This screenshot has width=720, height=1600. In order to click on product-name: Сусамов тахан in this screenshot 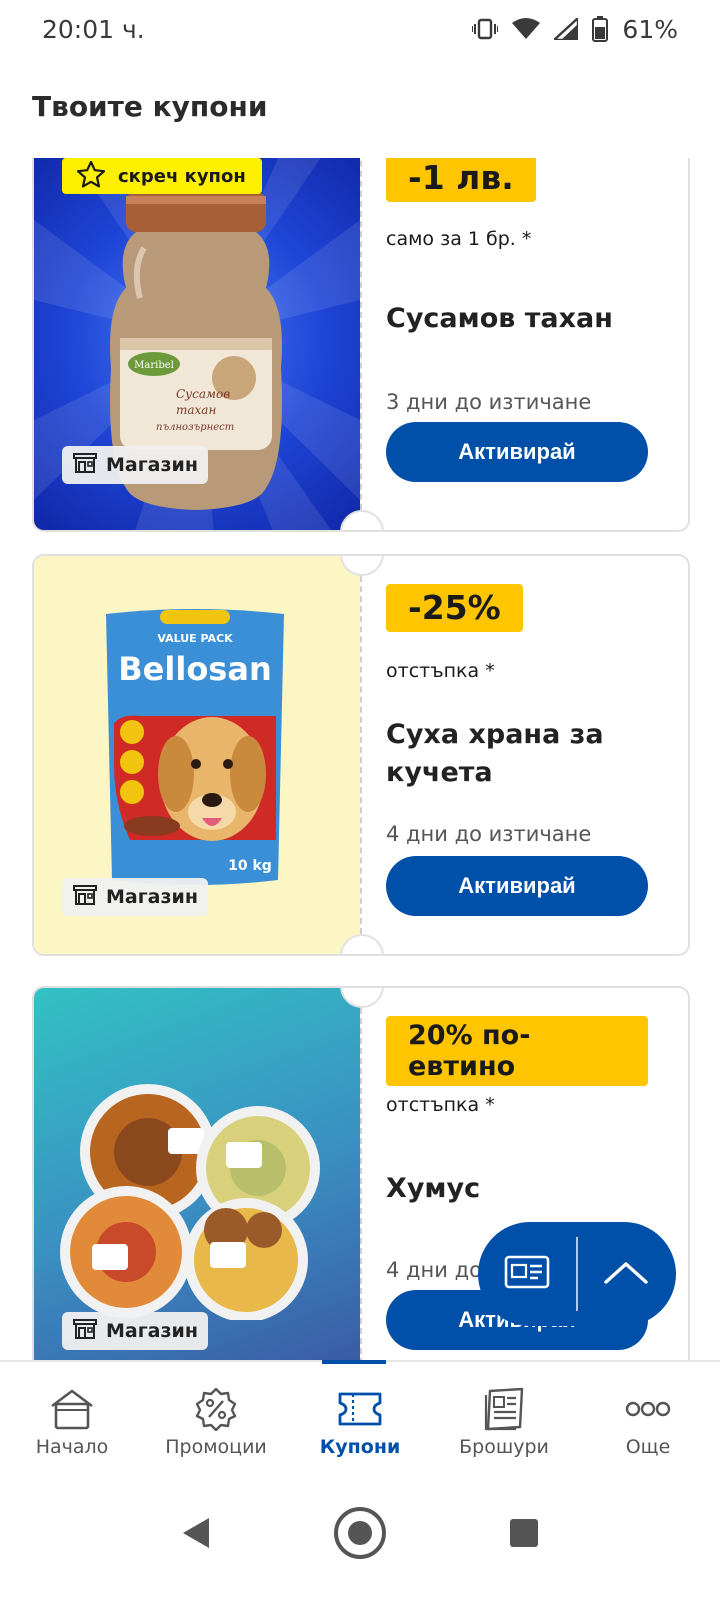, I will do `click(499, 318)`.